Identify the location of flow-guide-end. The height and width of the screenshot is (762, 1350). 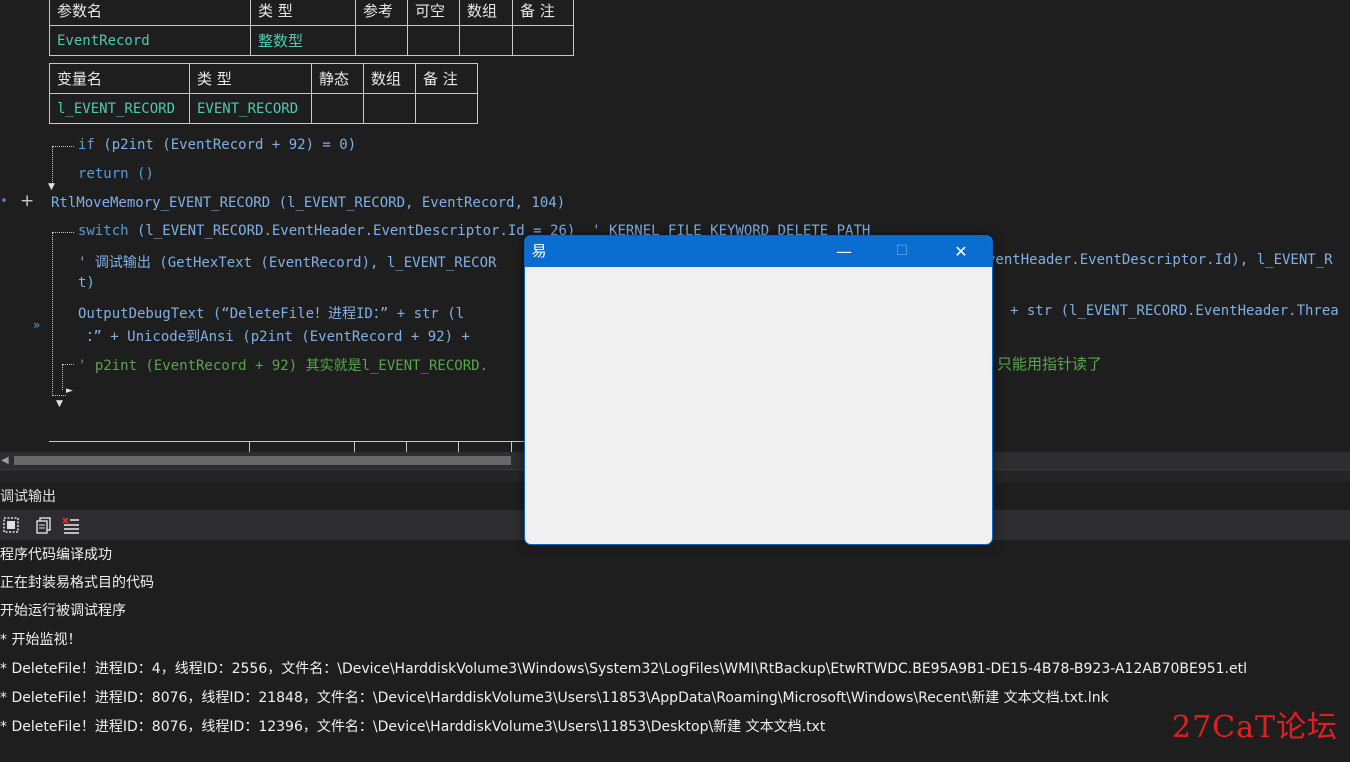
(59, 395).